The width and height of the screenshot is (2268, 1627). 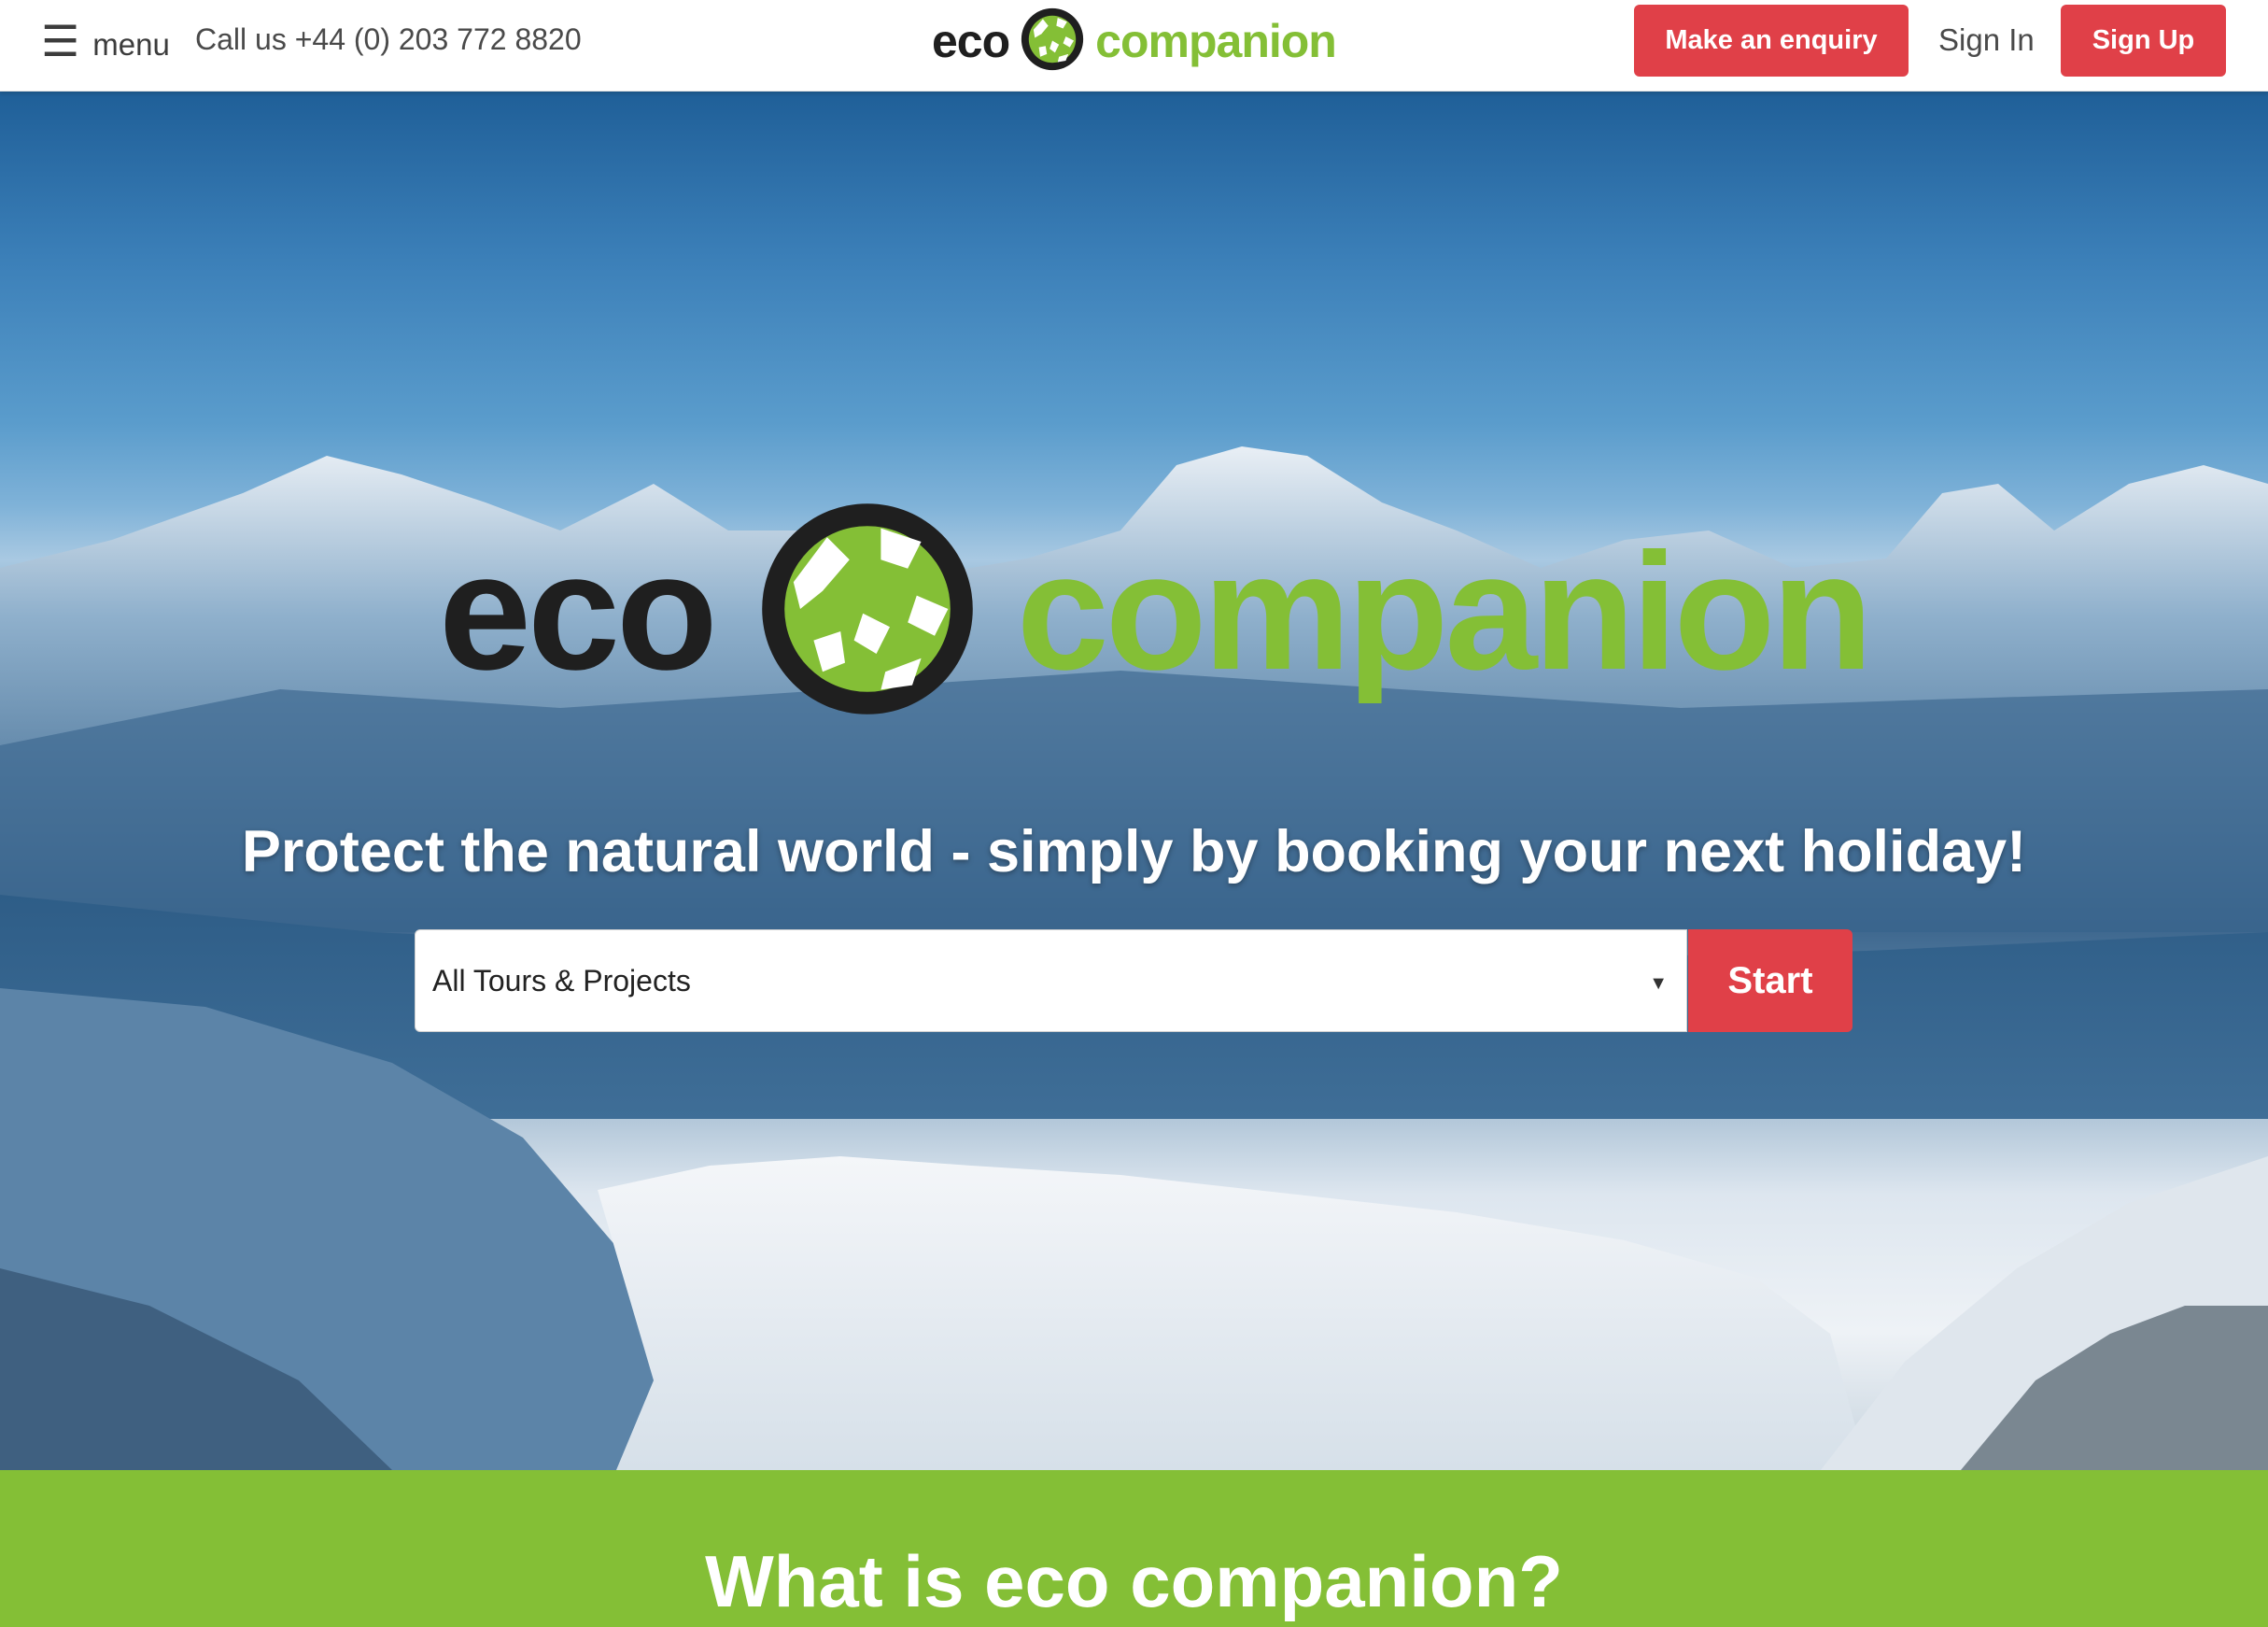 I want to click on sign-up-button: Sign Up, so click(x=2143, y=41).